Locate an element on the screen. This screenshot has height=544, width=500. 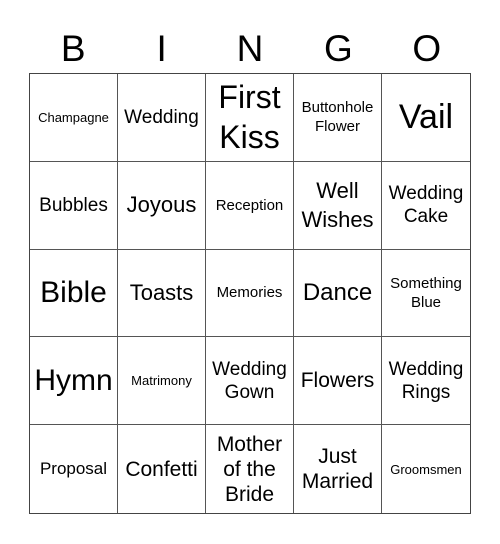
bingo-cell: Just Married is located at coordinates (338, 469).